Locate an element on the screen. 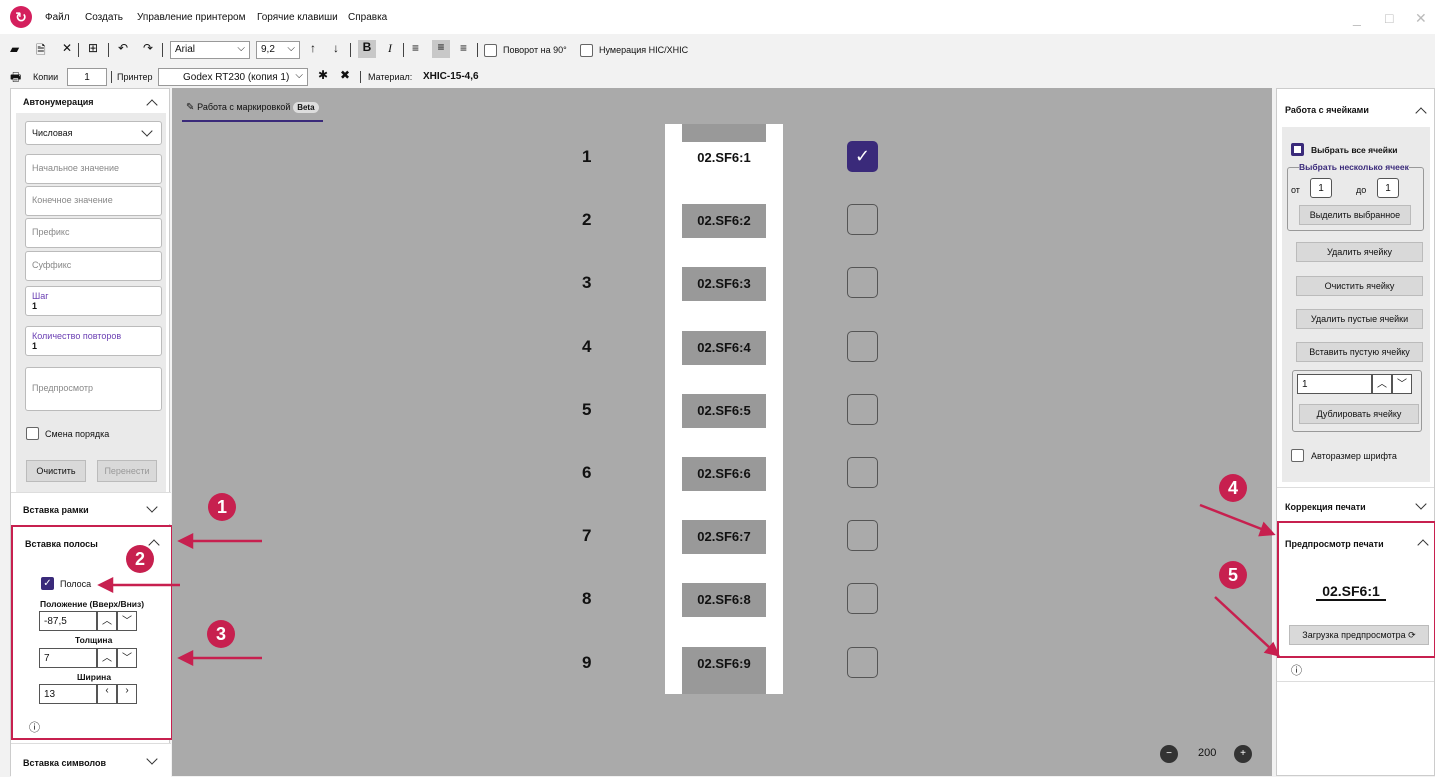 The height and width of the screenshot is (777, 1435). annotation-marker-1: 1 is located at coordinates (222, 507).